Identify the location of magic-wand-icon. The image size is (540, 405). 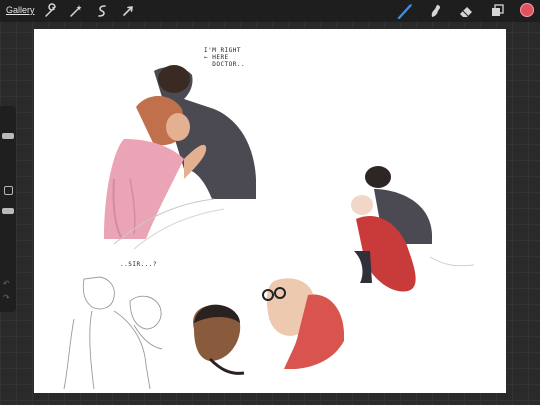
(76, 11).